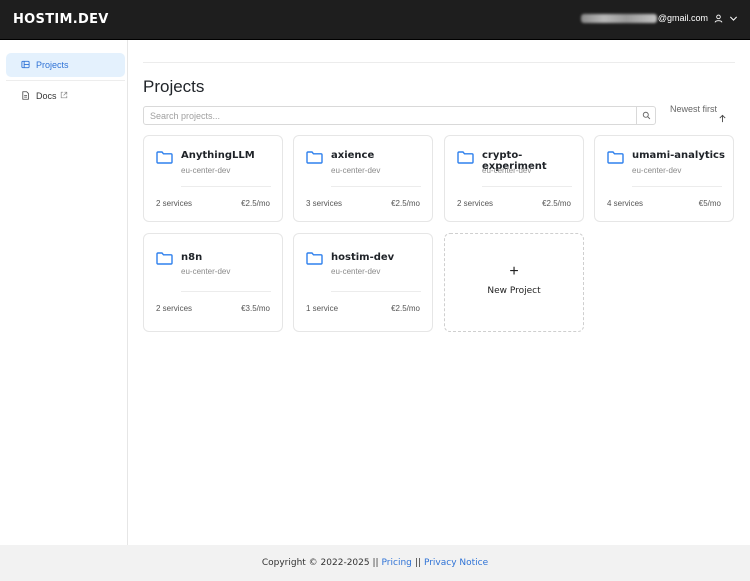 The height and width of the screenshot is (581, 750). Describe the element at coordinates (174, 86) in the screenshot. I see `page-title: Projects` at that location.